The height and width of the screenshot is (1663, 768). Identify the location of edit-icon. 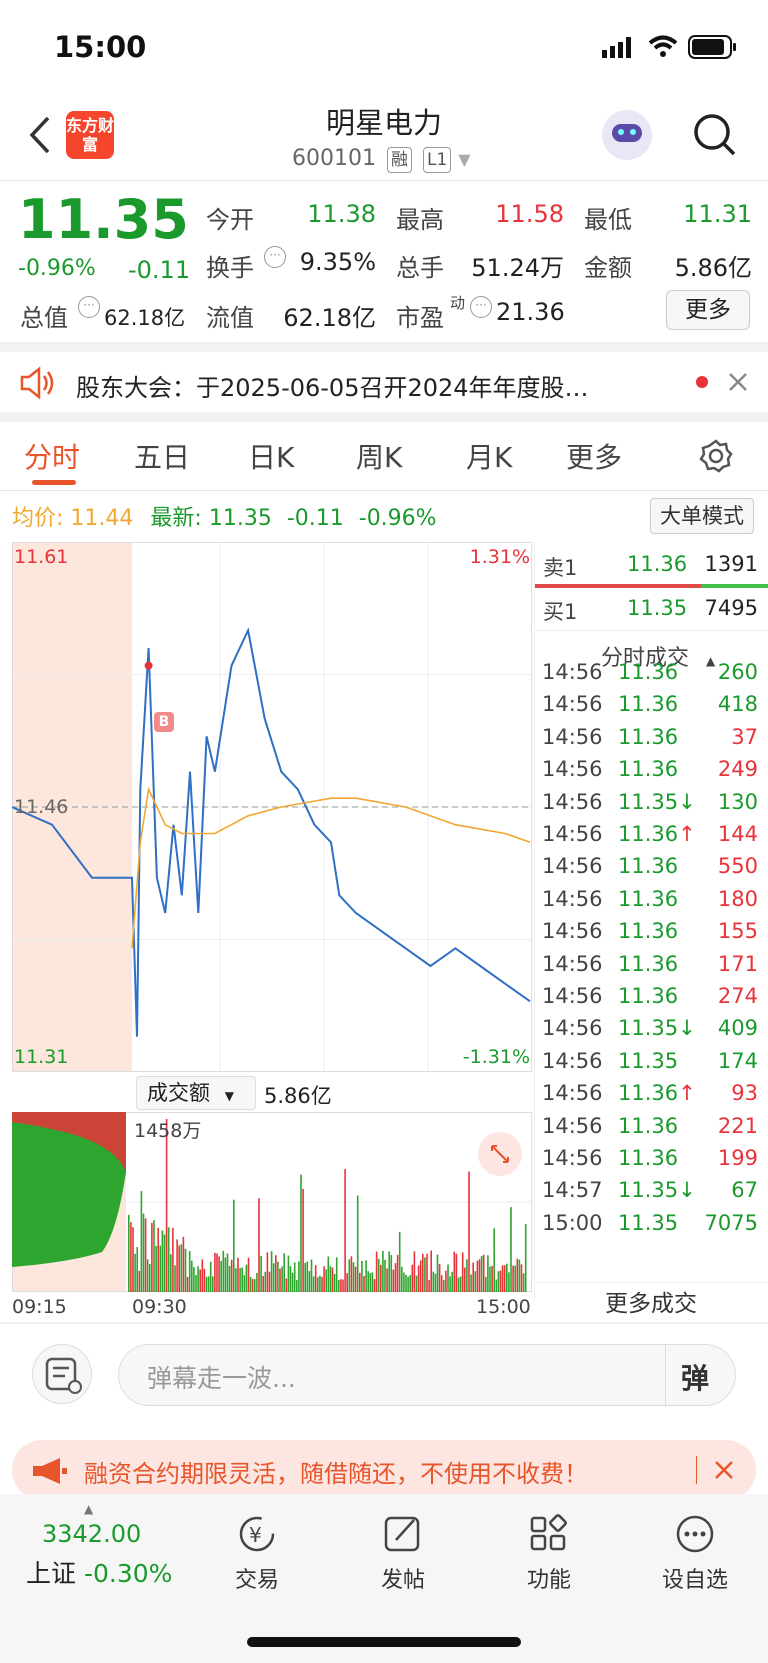
(402, 1534).